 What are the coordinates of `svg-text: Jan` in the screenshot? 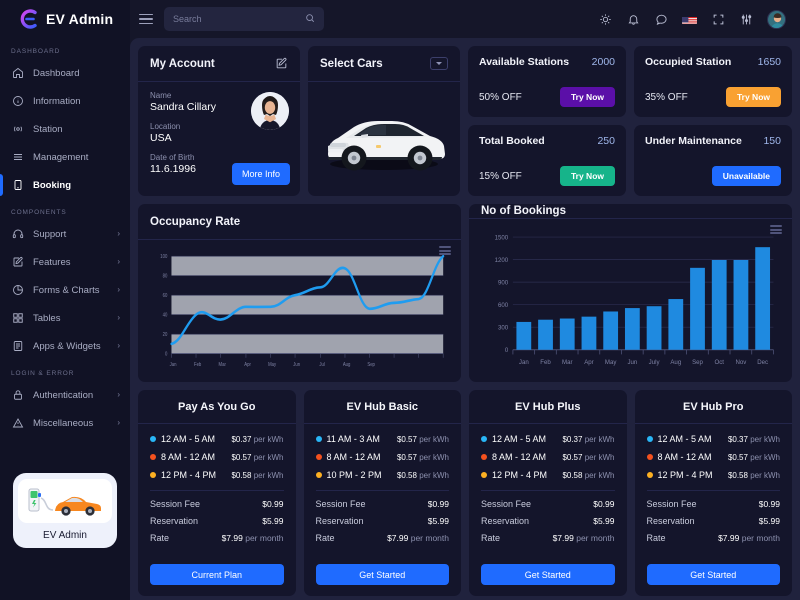 It's located at (524, 362).